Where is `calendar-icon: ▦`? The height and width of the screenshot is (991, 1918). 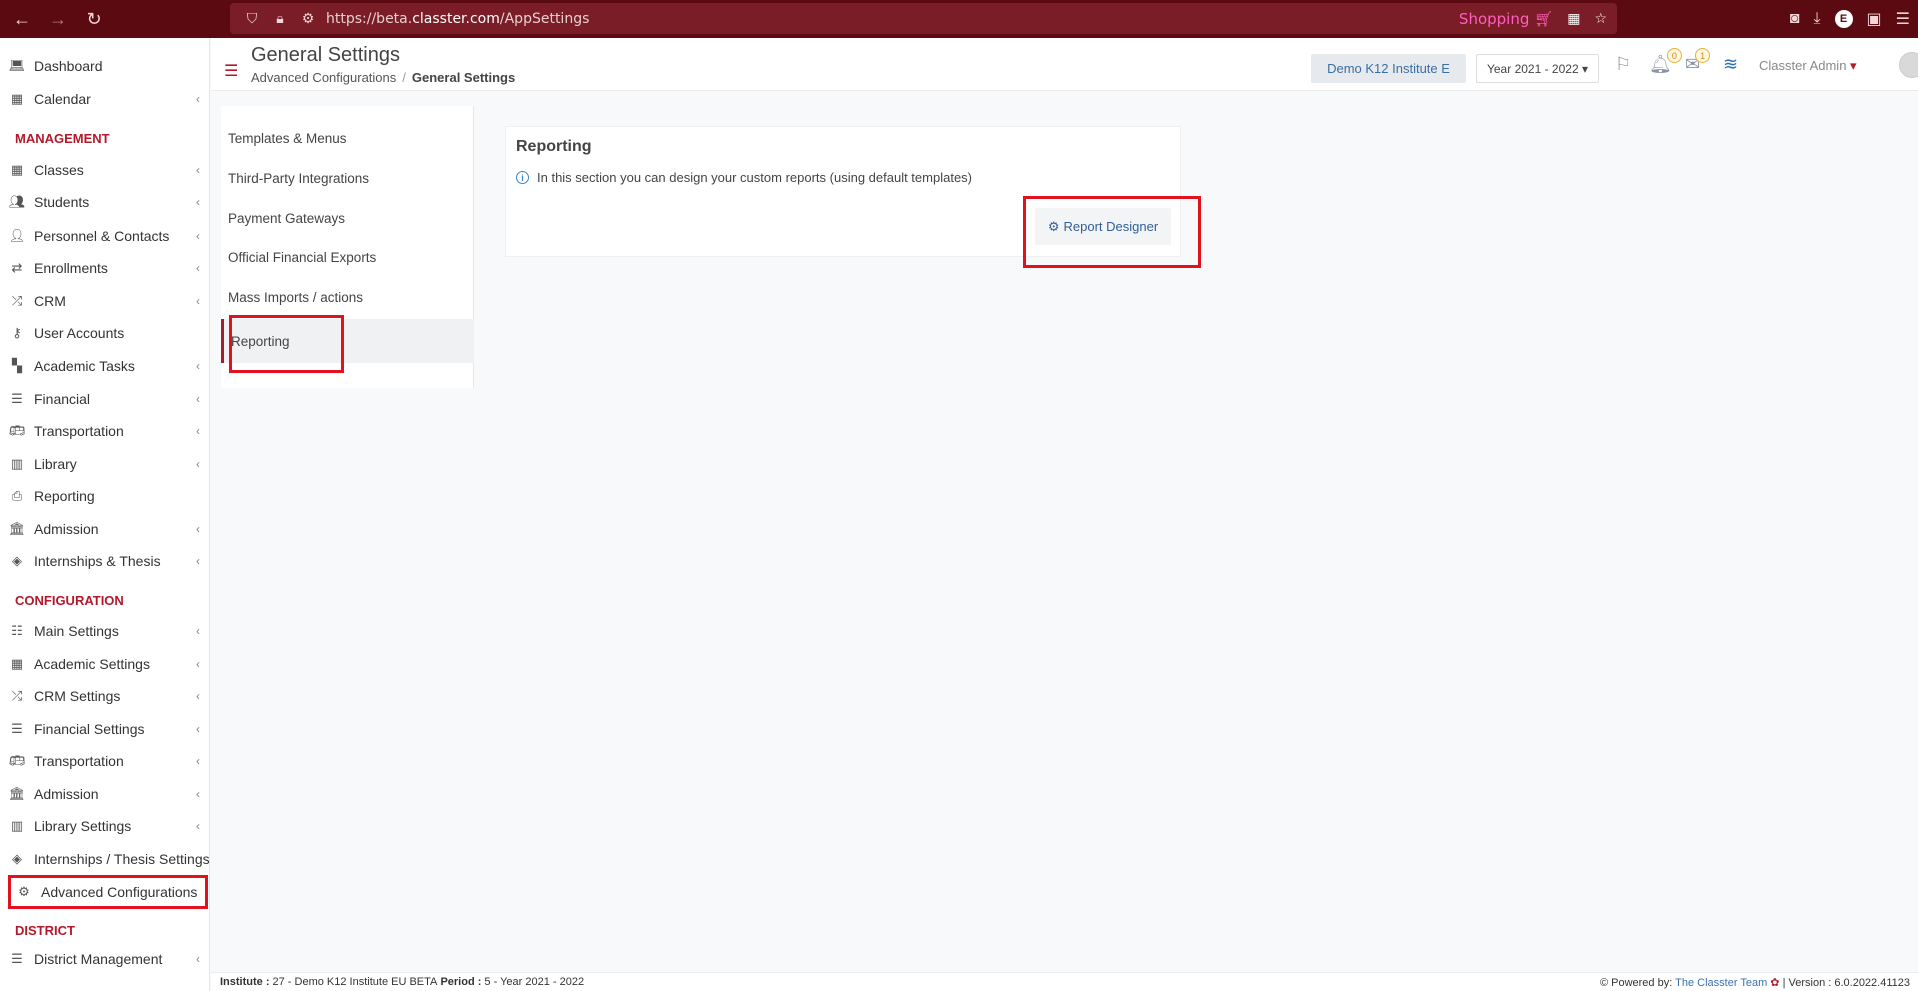 calendar-icon: ▦ is located at coordinates (17, 98).